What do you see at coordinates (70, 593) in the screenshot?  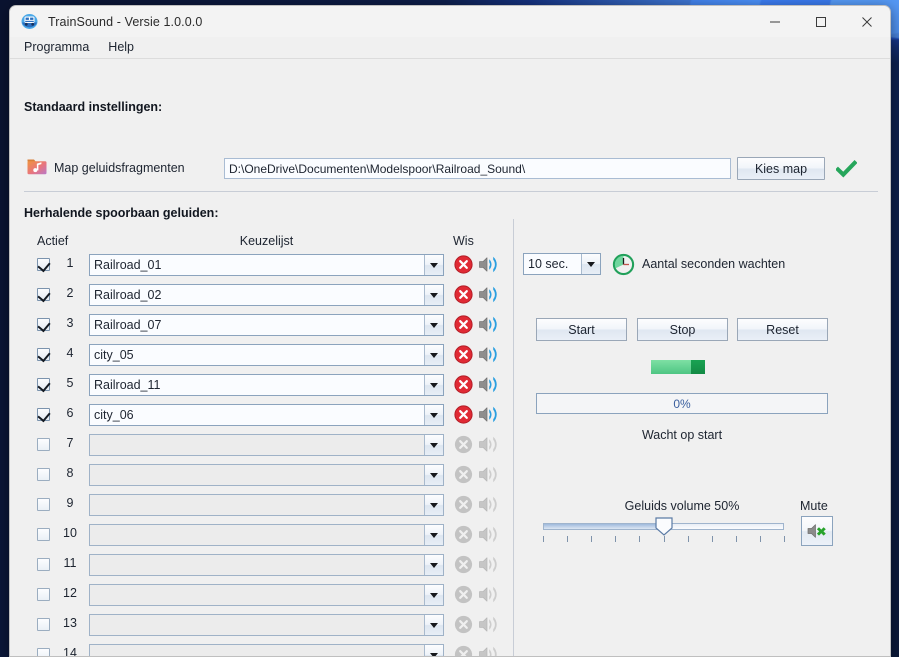 I see `row-number: 12` at bounding box center [70, 593].